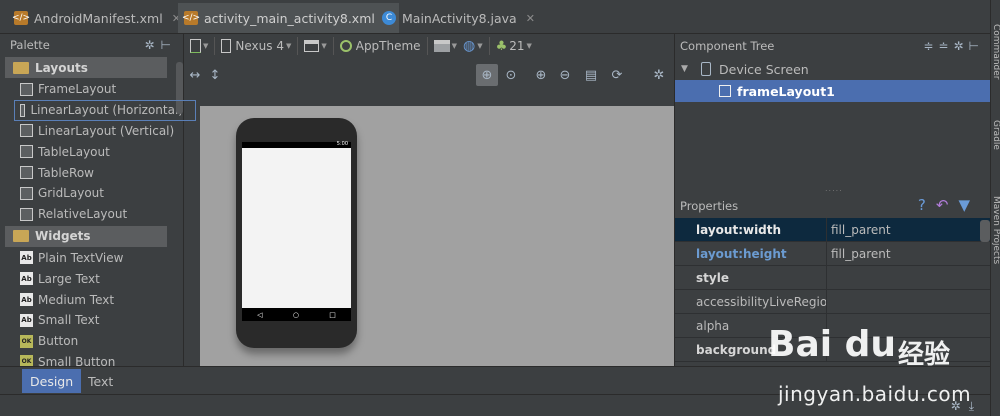  Describe the element at coordinates (514, 46) in the screenshot. I see `api-level-selector: ♣ 21 ▼` at that location.